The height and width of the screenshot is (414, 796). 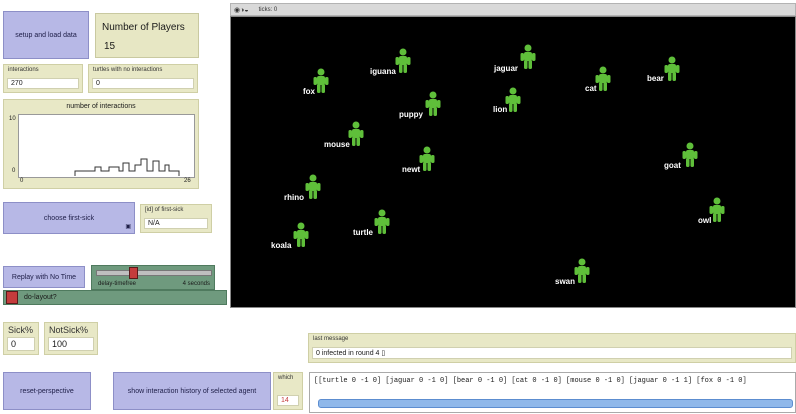 What do you see at coordinates (281, 245) in the screenshot?
I see `agent-koala-label: koala` at bounding box center [281, 245].